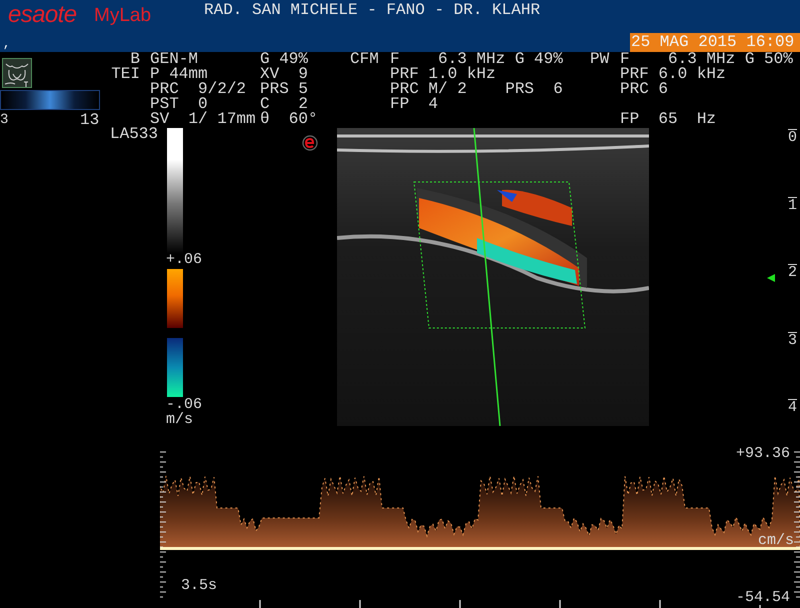  I want to click on map-min-label: 3, so click(4, 120).